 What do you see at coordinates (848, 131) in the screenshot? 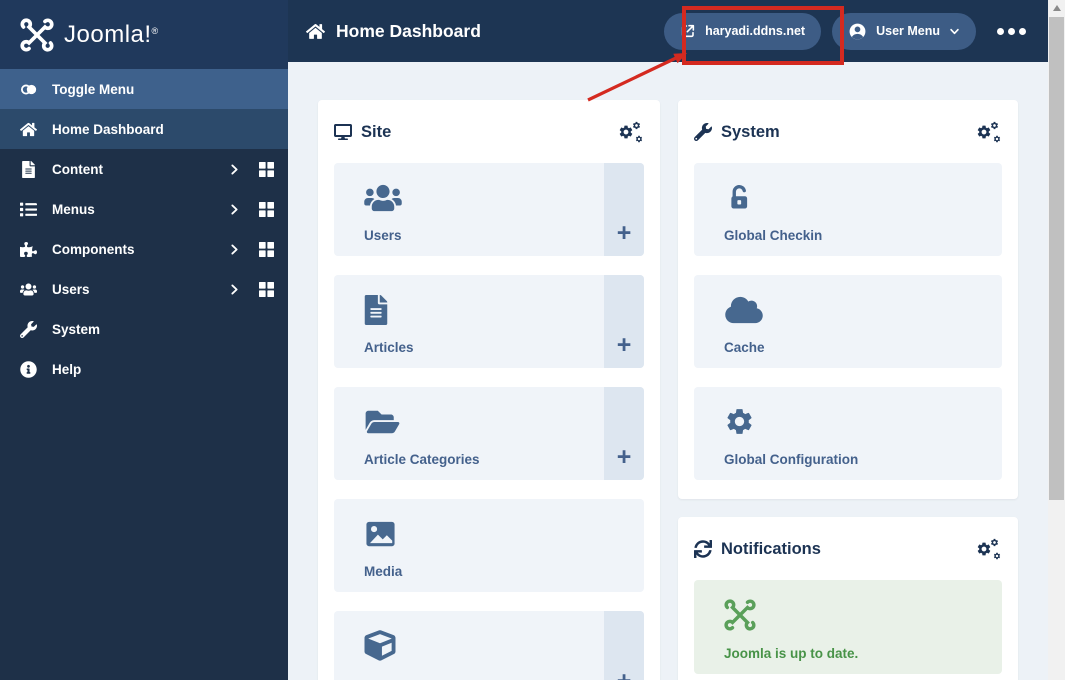
I see `system-panel-header: System` at bounding box center [848, 131].